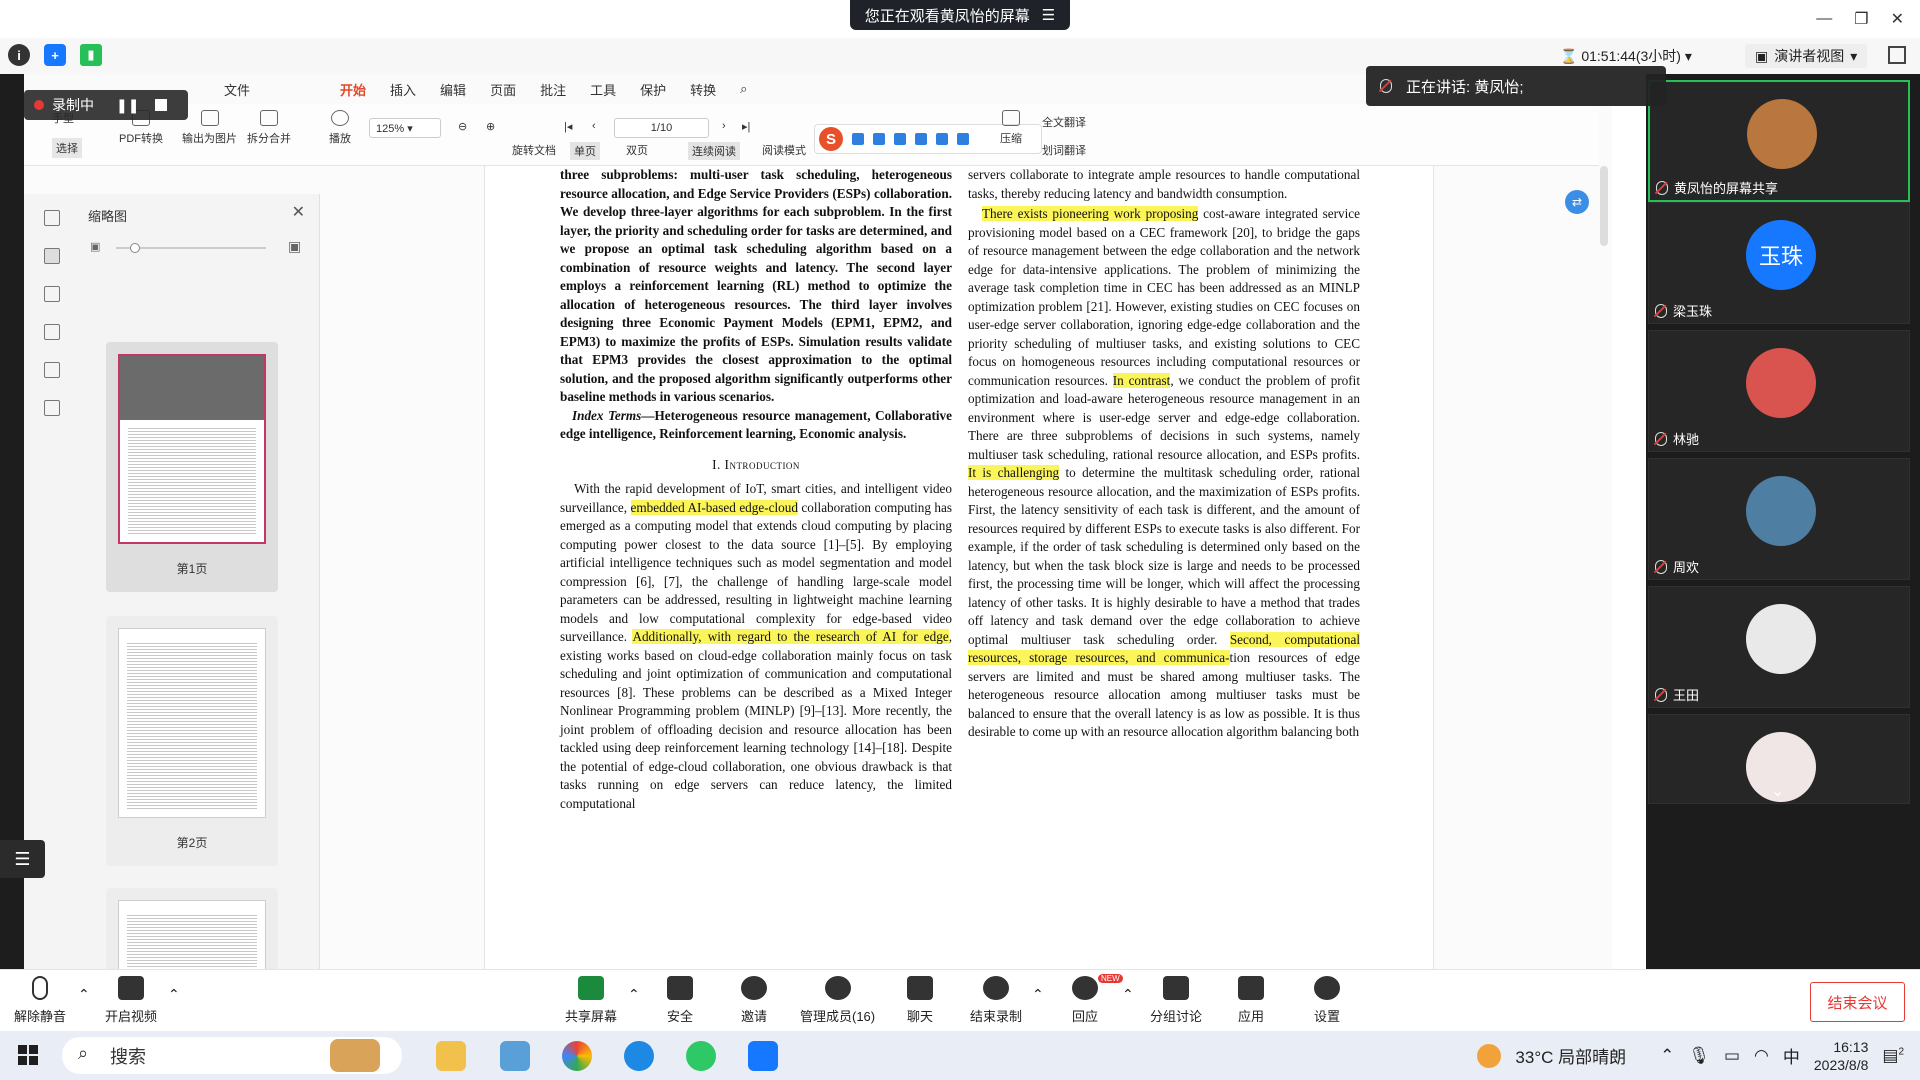  I want to click on menu-tab: 转换, so click(703, 89).